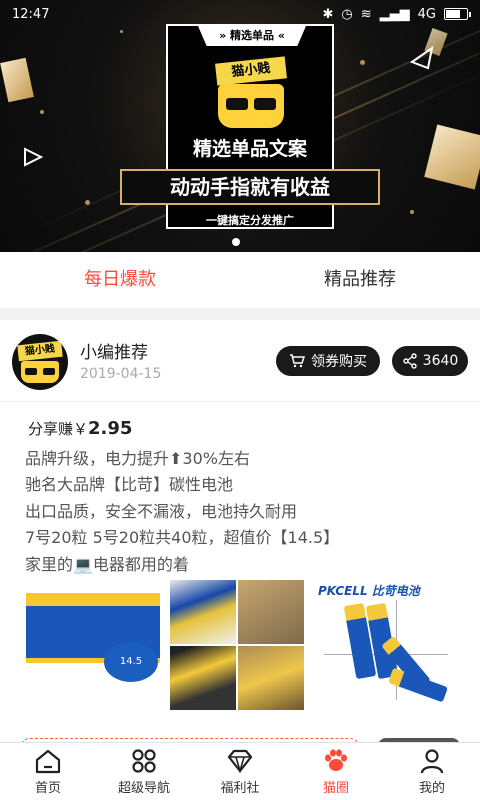  I want to click on nav-super-guide: 超级导航, so click(144, 771).